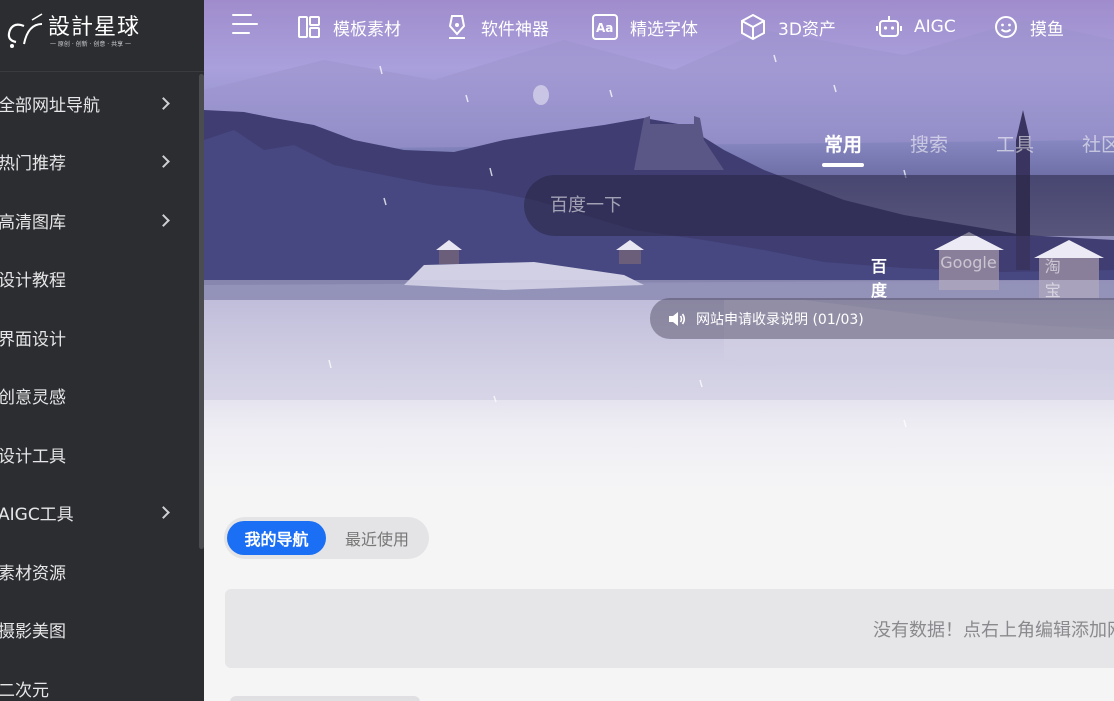 This screenshot has height=701, width=1114. Describe the element at coordinates (33, 164) in the screenshot. I see `sidebar-item-label: 热门推荐` at that location.